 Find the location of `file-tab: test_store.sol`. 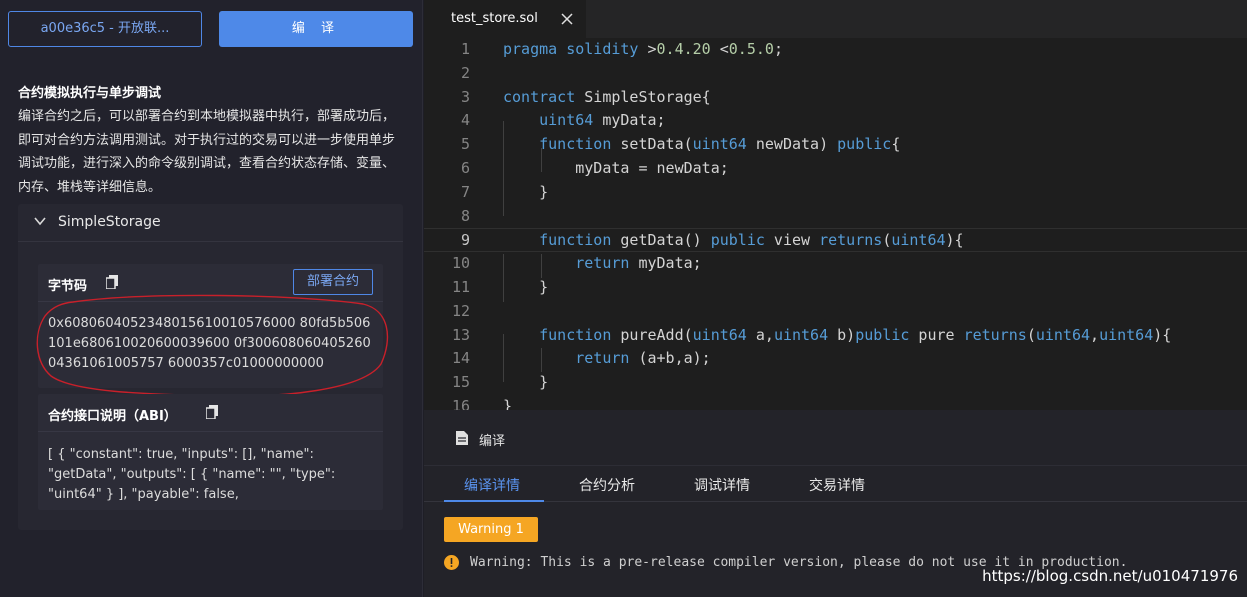

file-tab: test_store.sol is located at coordinates (505, 19).